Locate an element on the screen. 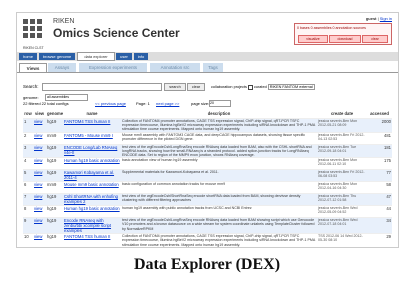 The height and width of the screenshot is (307, 414). row-number: 10 is located at coordinates (28, 240).